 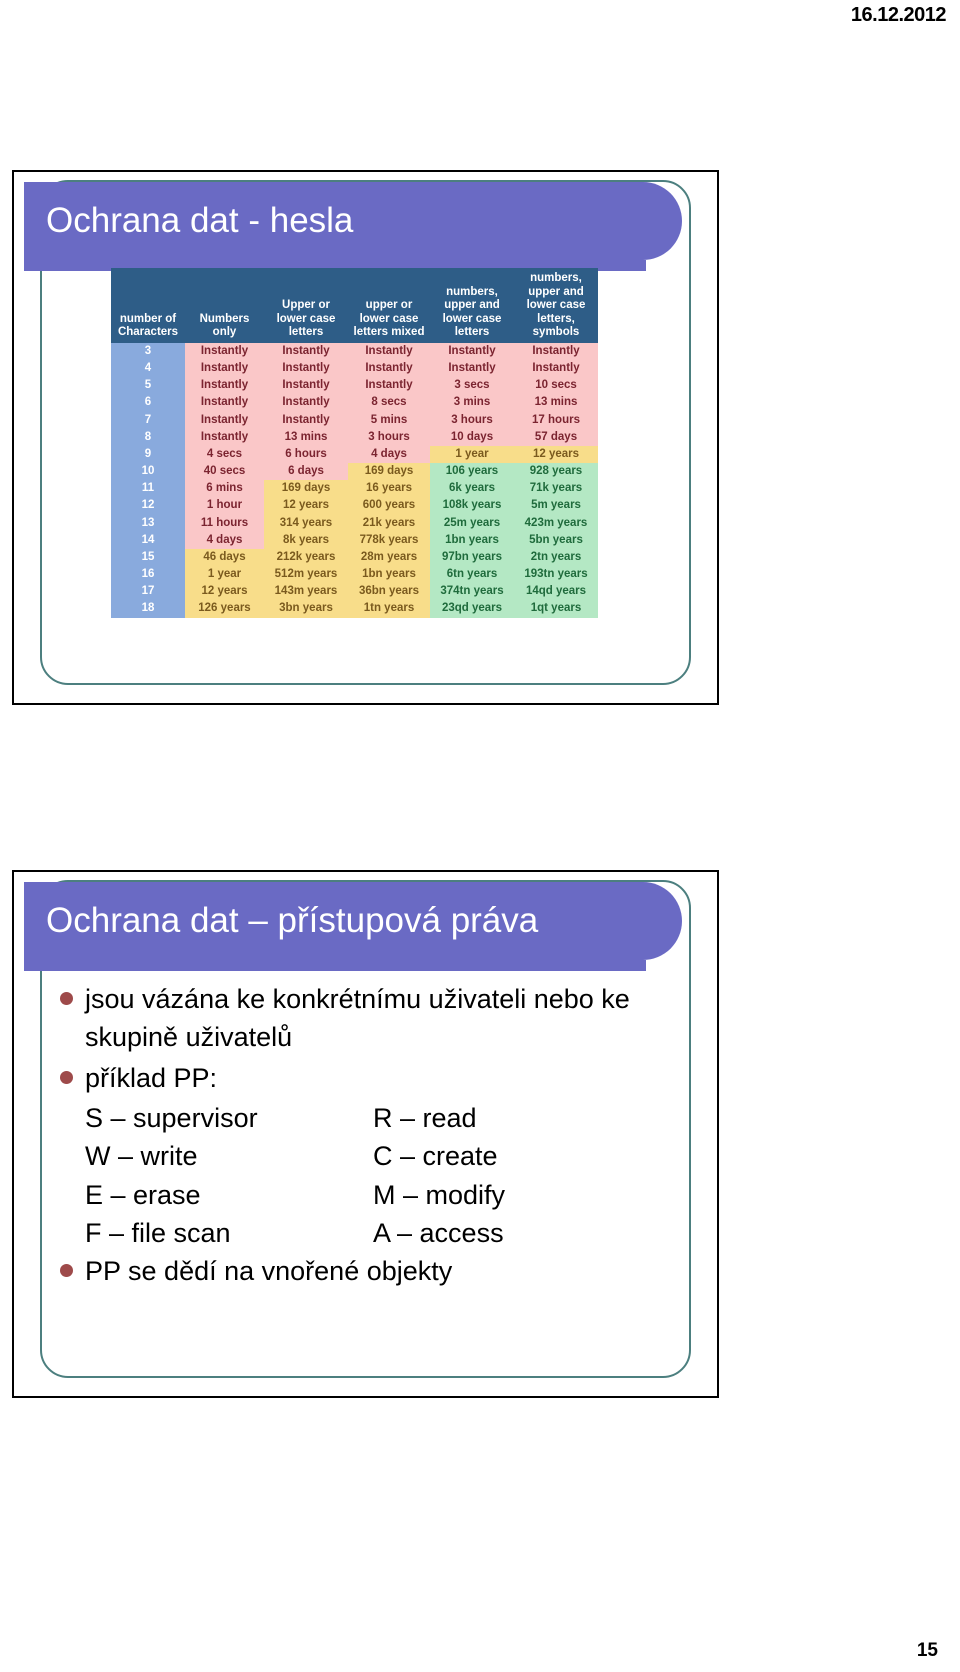 What do you see at coordinates (148, 420) in the screenshot?
I see `row-header-character-count: 7` at bounding box center [148, 420].